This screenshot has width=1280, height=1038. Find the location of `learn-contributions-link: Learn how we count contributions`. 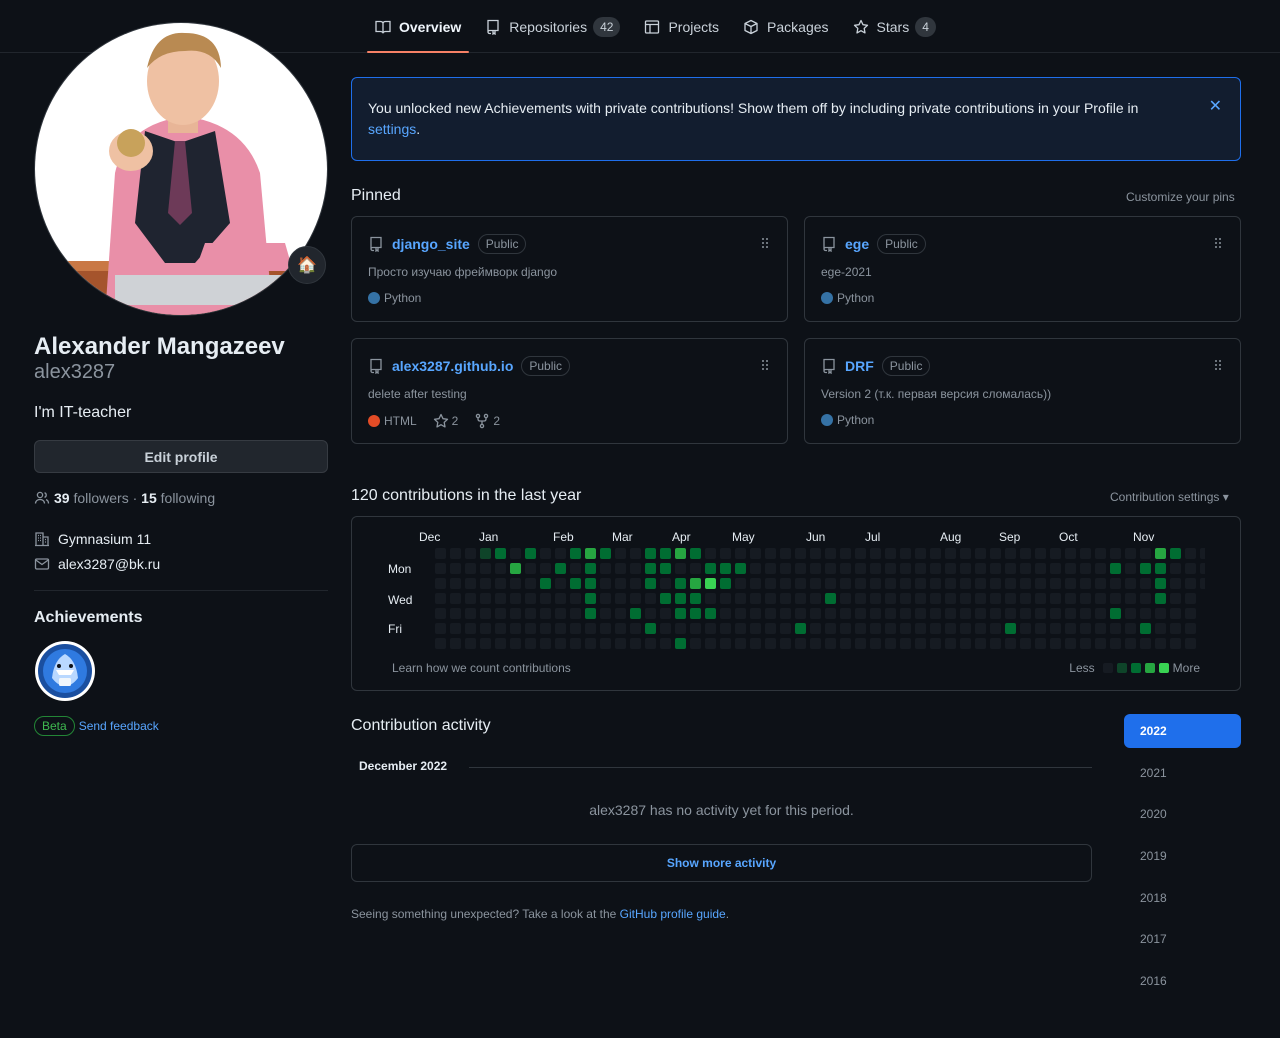

learn-contributions-link: Learn how we count contributions is located at coordinates (481, 668).